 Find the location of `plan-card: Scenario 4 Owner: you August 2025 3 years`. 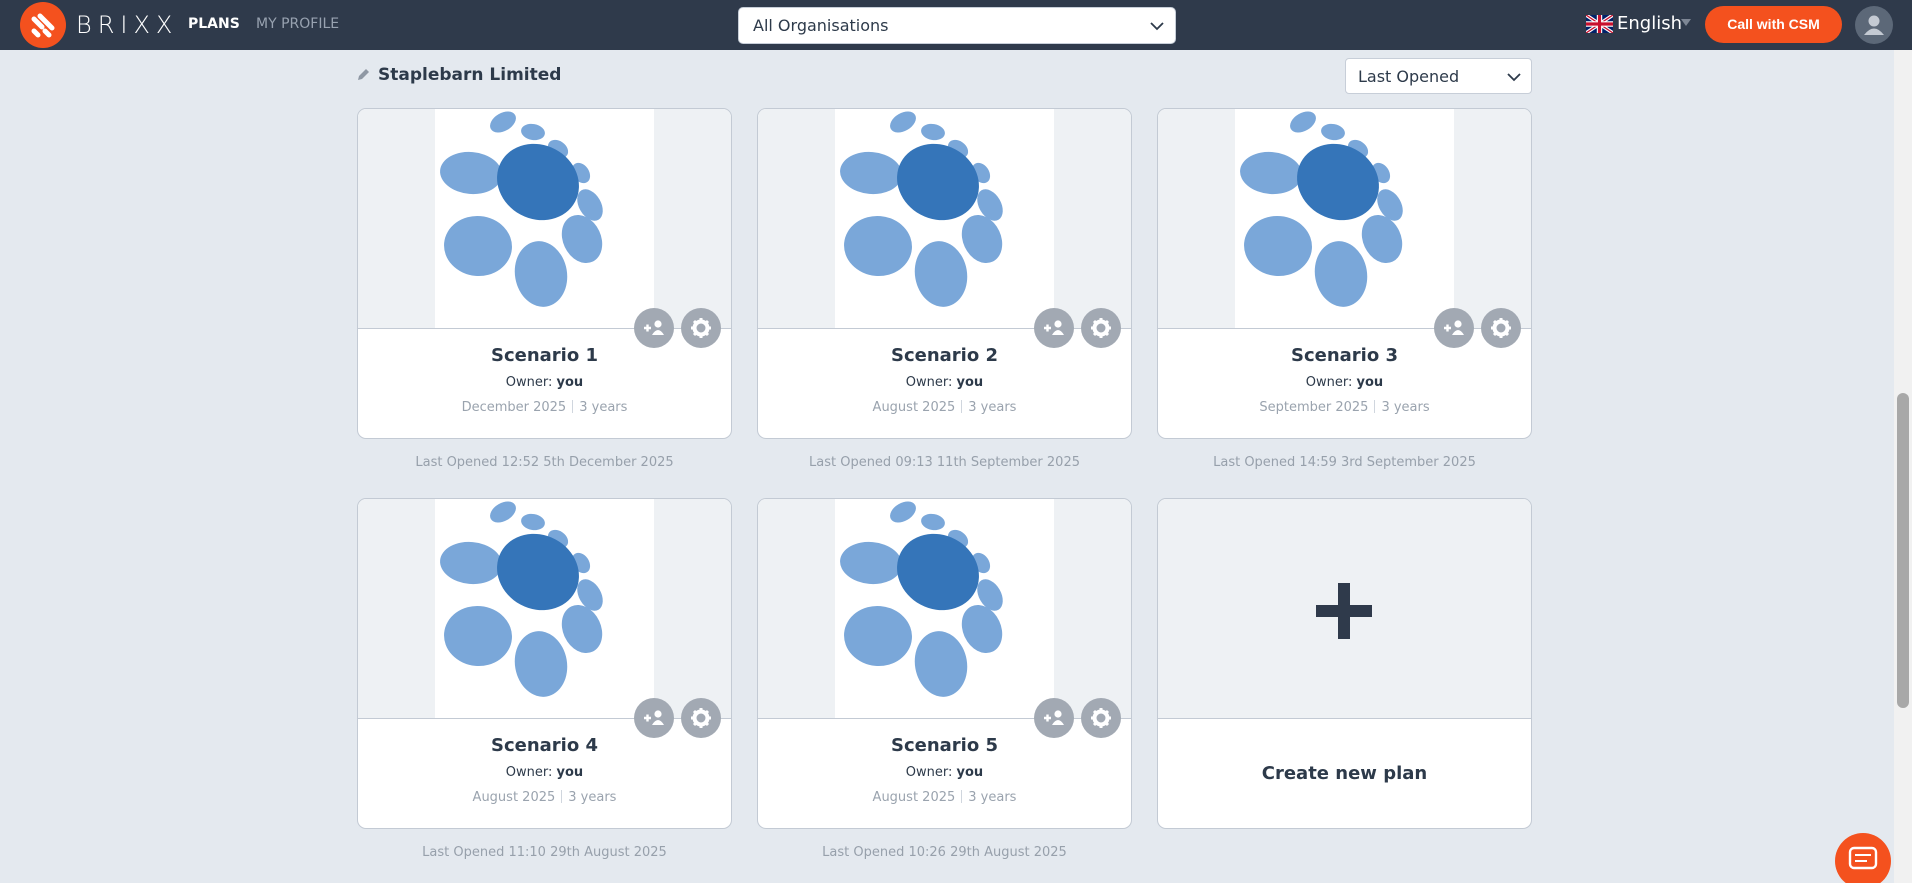

plan-card: Scenario 4 Owner: you August 2025 3 years is located at coordinates (544, 663).